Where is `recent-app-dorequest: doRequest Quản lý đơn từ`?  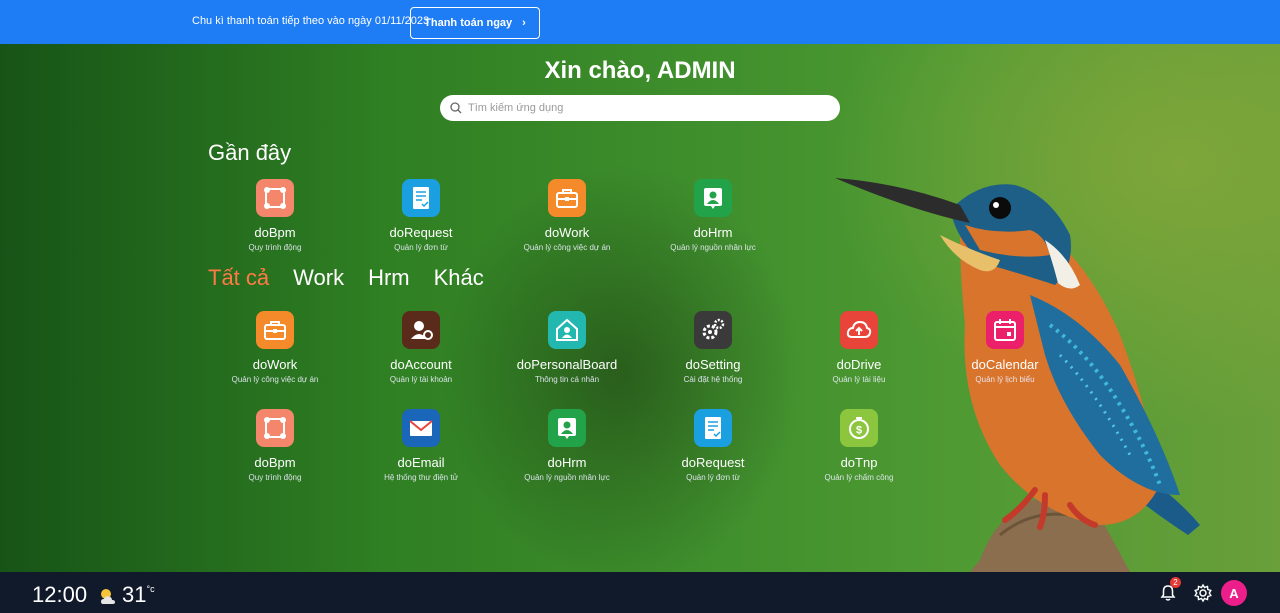
recent-app-dorequest: doRequest Quản lý đơn từ is located at coordinates (421, 215).